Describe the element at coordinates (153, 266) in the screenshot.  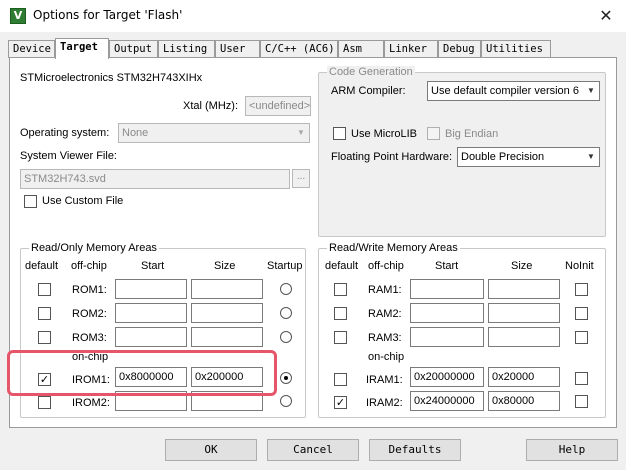
I see `rom-header-start: Start` at that location.